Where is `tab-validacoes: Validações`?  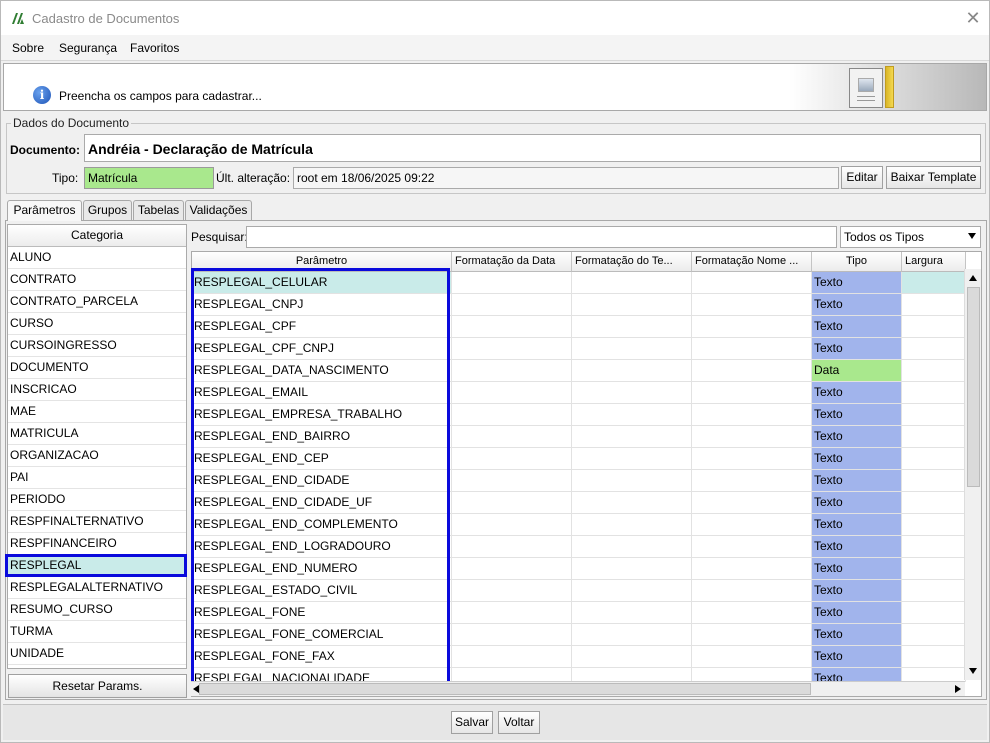
tab-validacoes: Validações is located at coordinates (218, 210).